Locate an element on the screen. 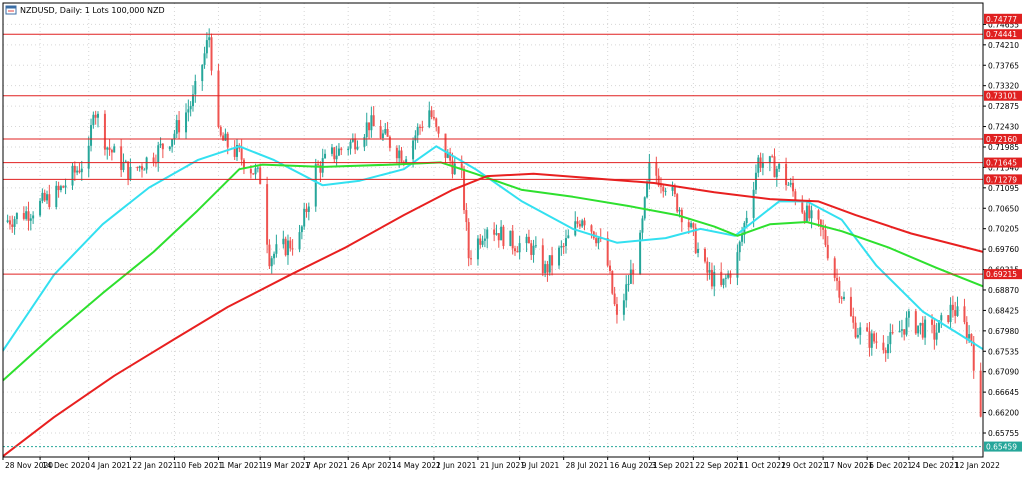 This screenshot has width=1024, height=481. date-tick-label: 14 May 2021 is located at coordinates (416, 465).